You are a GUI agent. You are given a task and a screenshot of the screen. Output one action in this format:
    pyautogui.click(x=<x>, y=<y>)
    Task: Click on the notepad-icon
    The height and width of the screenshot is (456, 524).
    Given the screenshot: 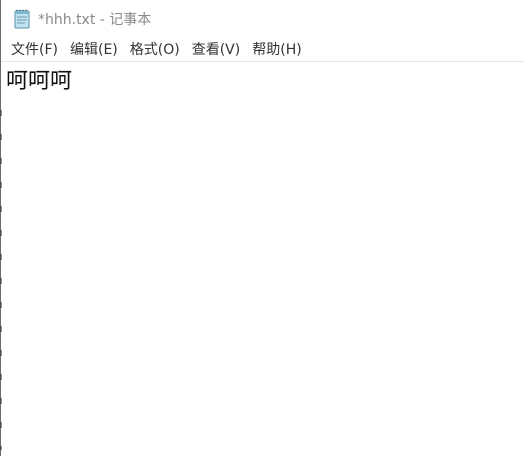 What is the action you would take?
    pyautogui.click(x=22, y=19)
    